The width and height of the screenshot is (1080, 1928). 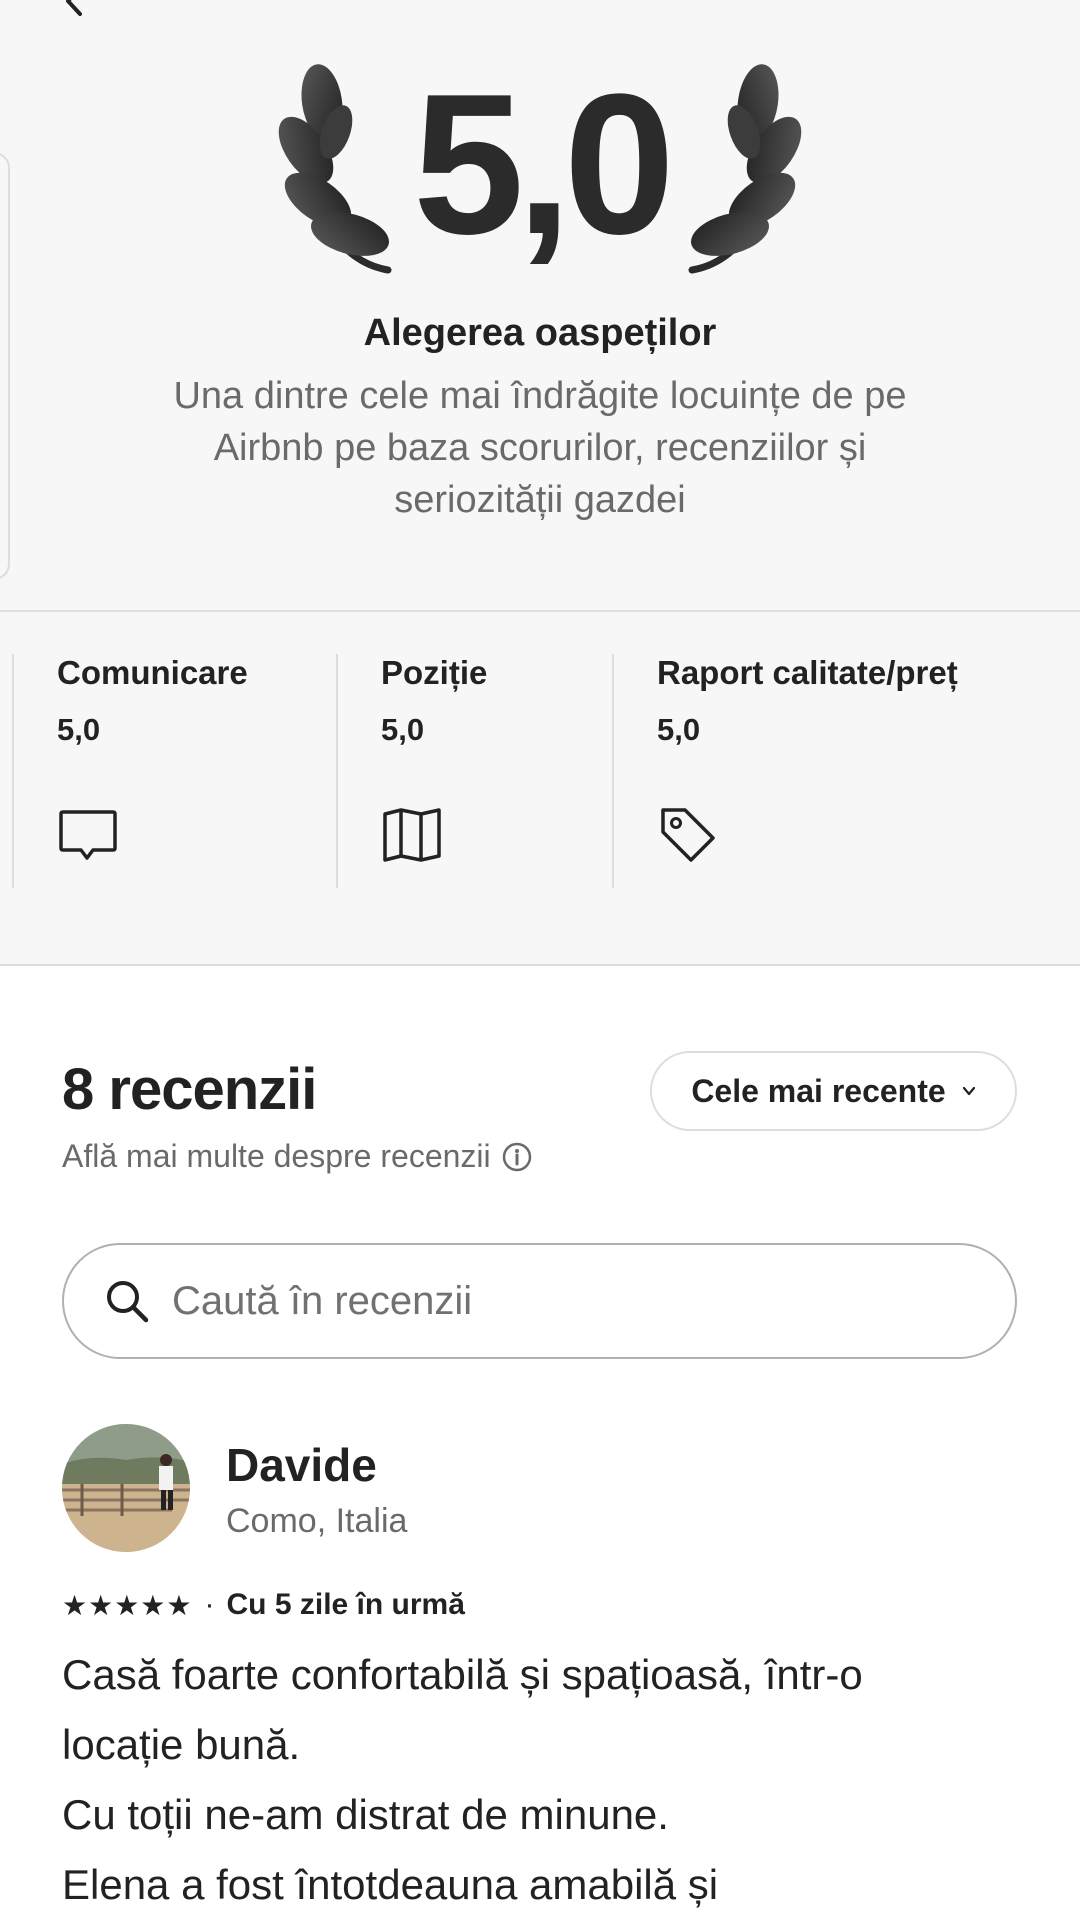 I want to click on category-value-for-money: Raport calitate/preț 5,0, so click(x=857, y=770).